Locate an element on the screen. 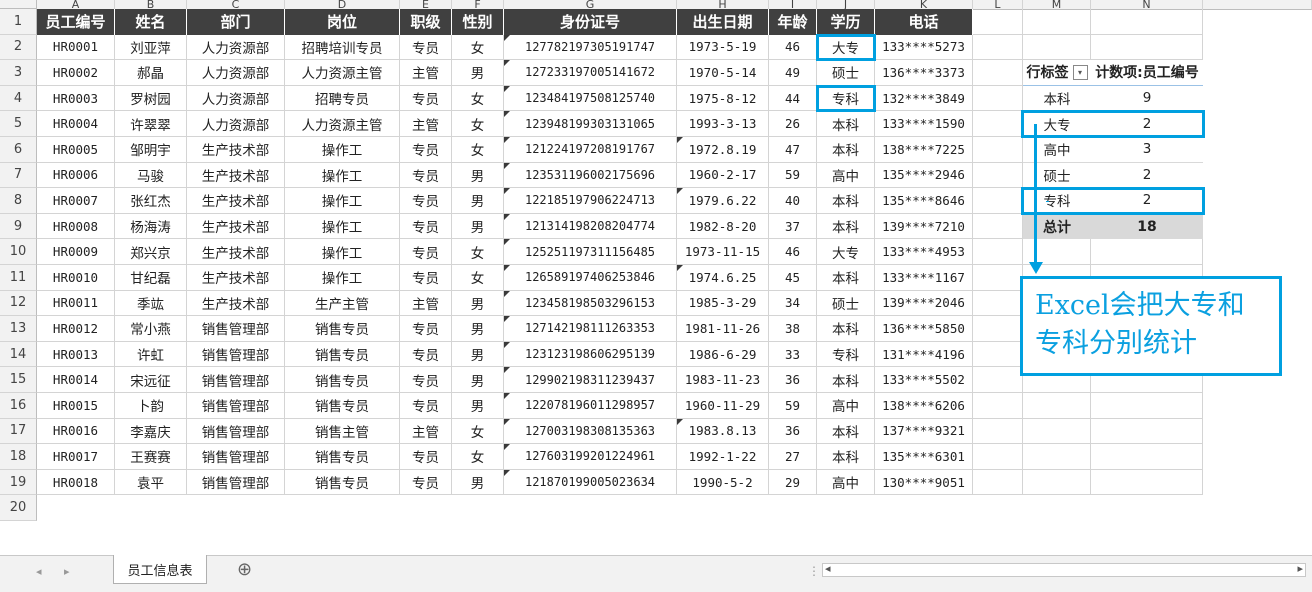  table-cell: 123123198606295139 is located at coordinates (590, 354).